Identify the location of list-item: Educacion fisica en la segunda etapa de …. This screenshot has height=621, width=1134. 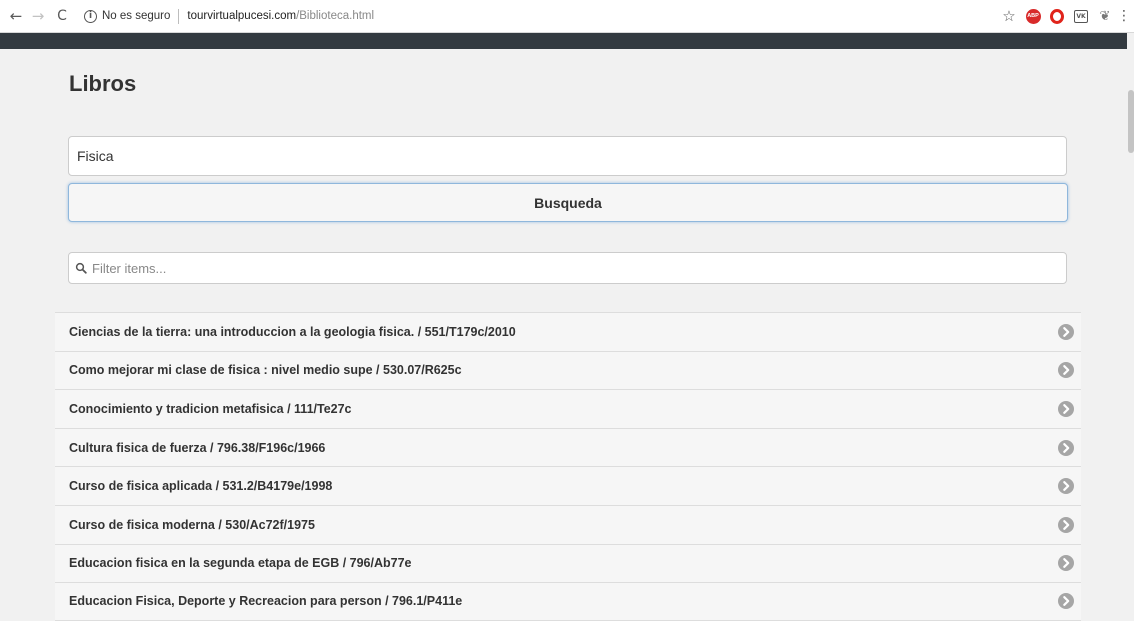
(568, 563).